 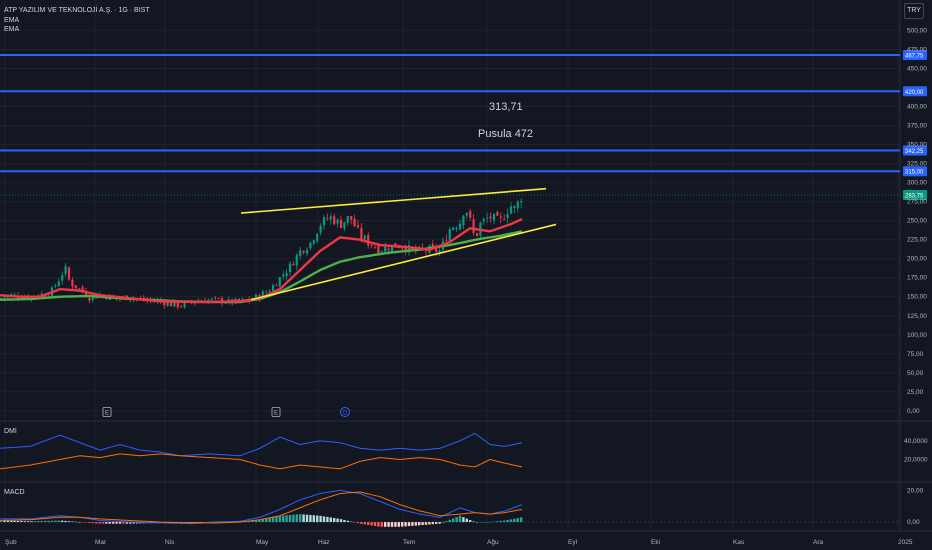 I want to click on level-price-label: 467,75, so click(x=914, y=56).